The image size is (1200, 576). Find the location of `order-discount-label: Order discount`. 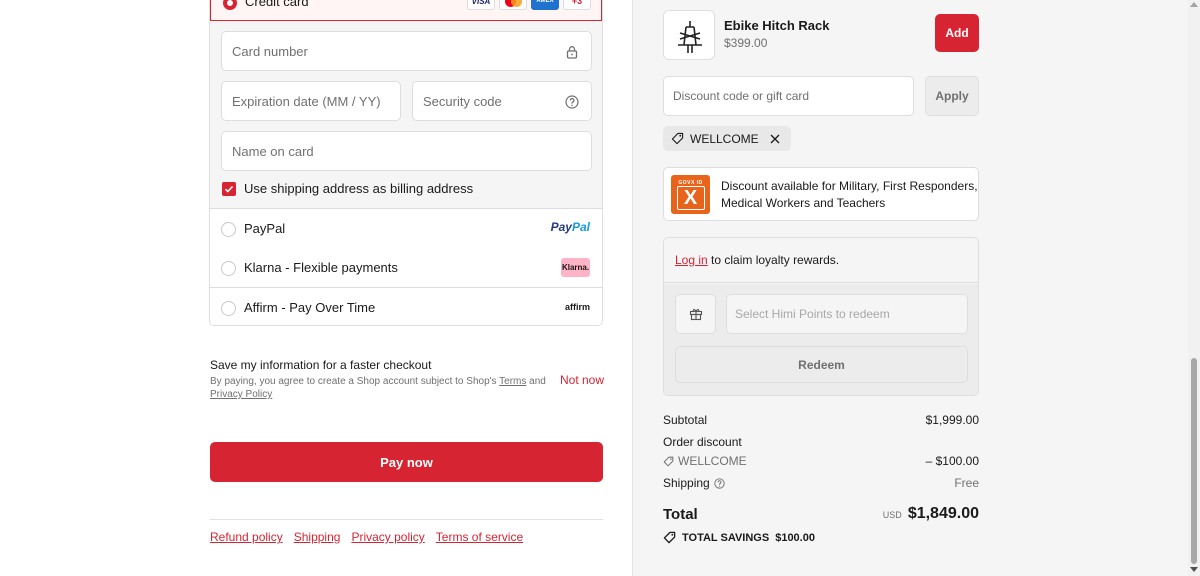

order-discount-label: Order discount is located at coordinates (702, 442).